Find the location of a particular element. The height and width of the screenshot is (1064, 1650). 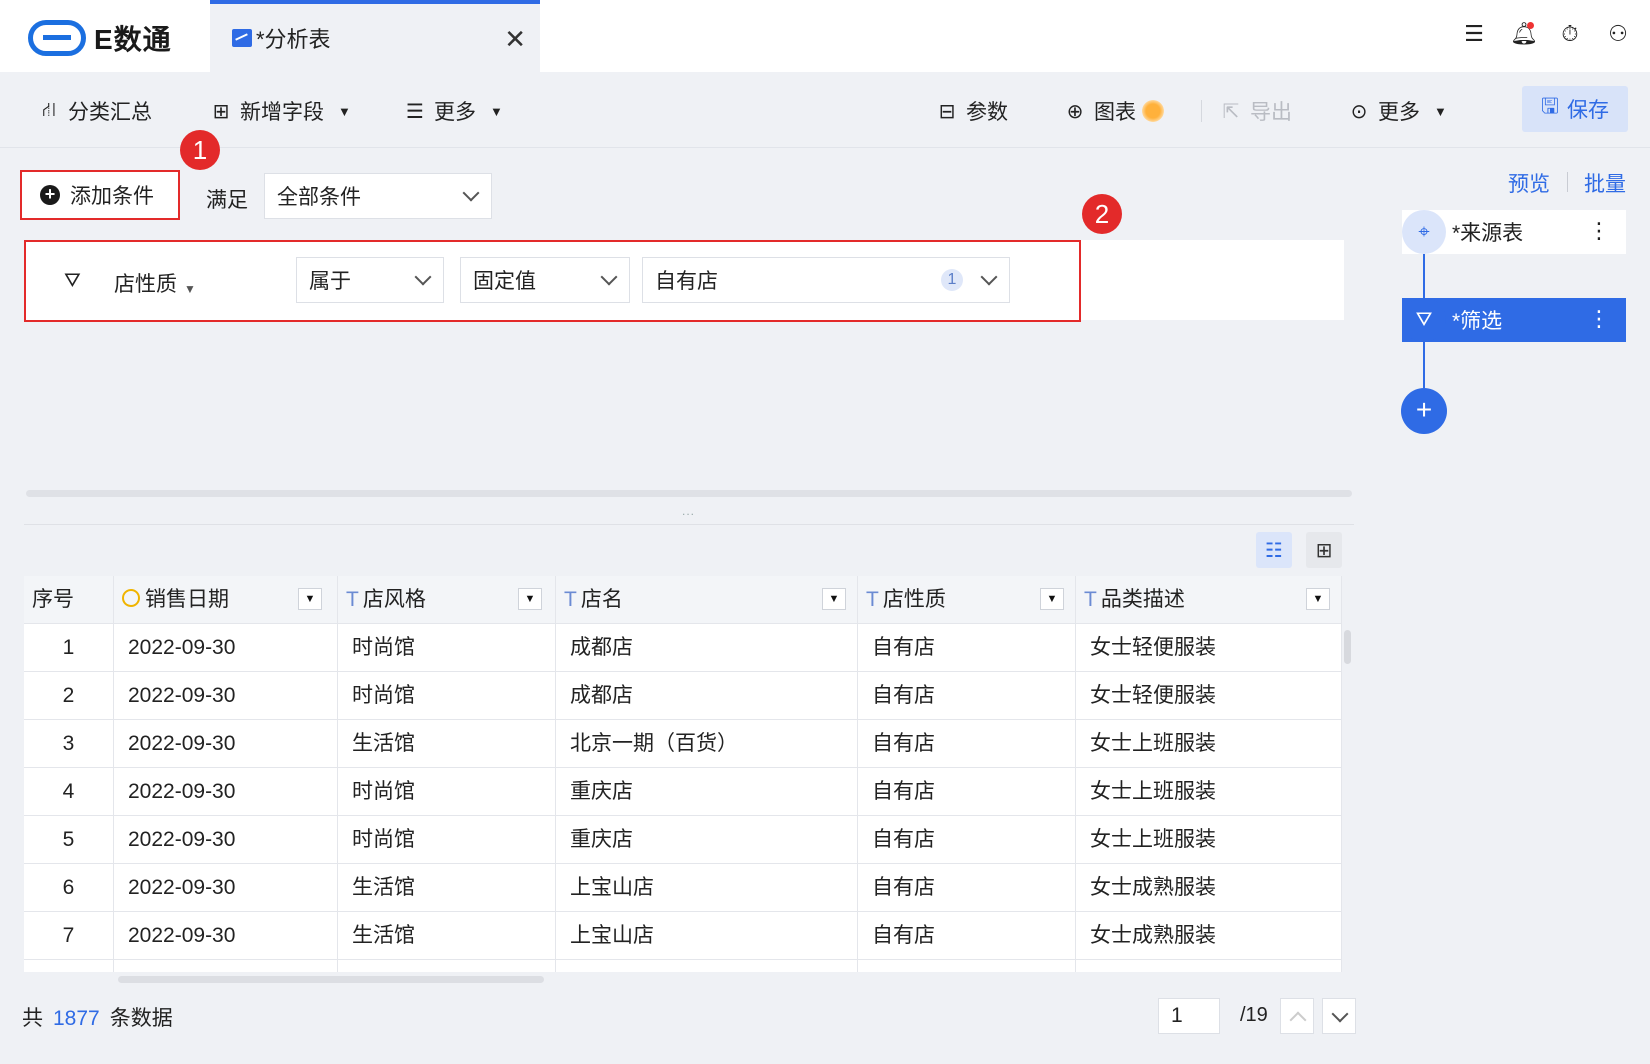

export-button: ⇱ 导出 is located at coordinates (1256, 111).